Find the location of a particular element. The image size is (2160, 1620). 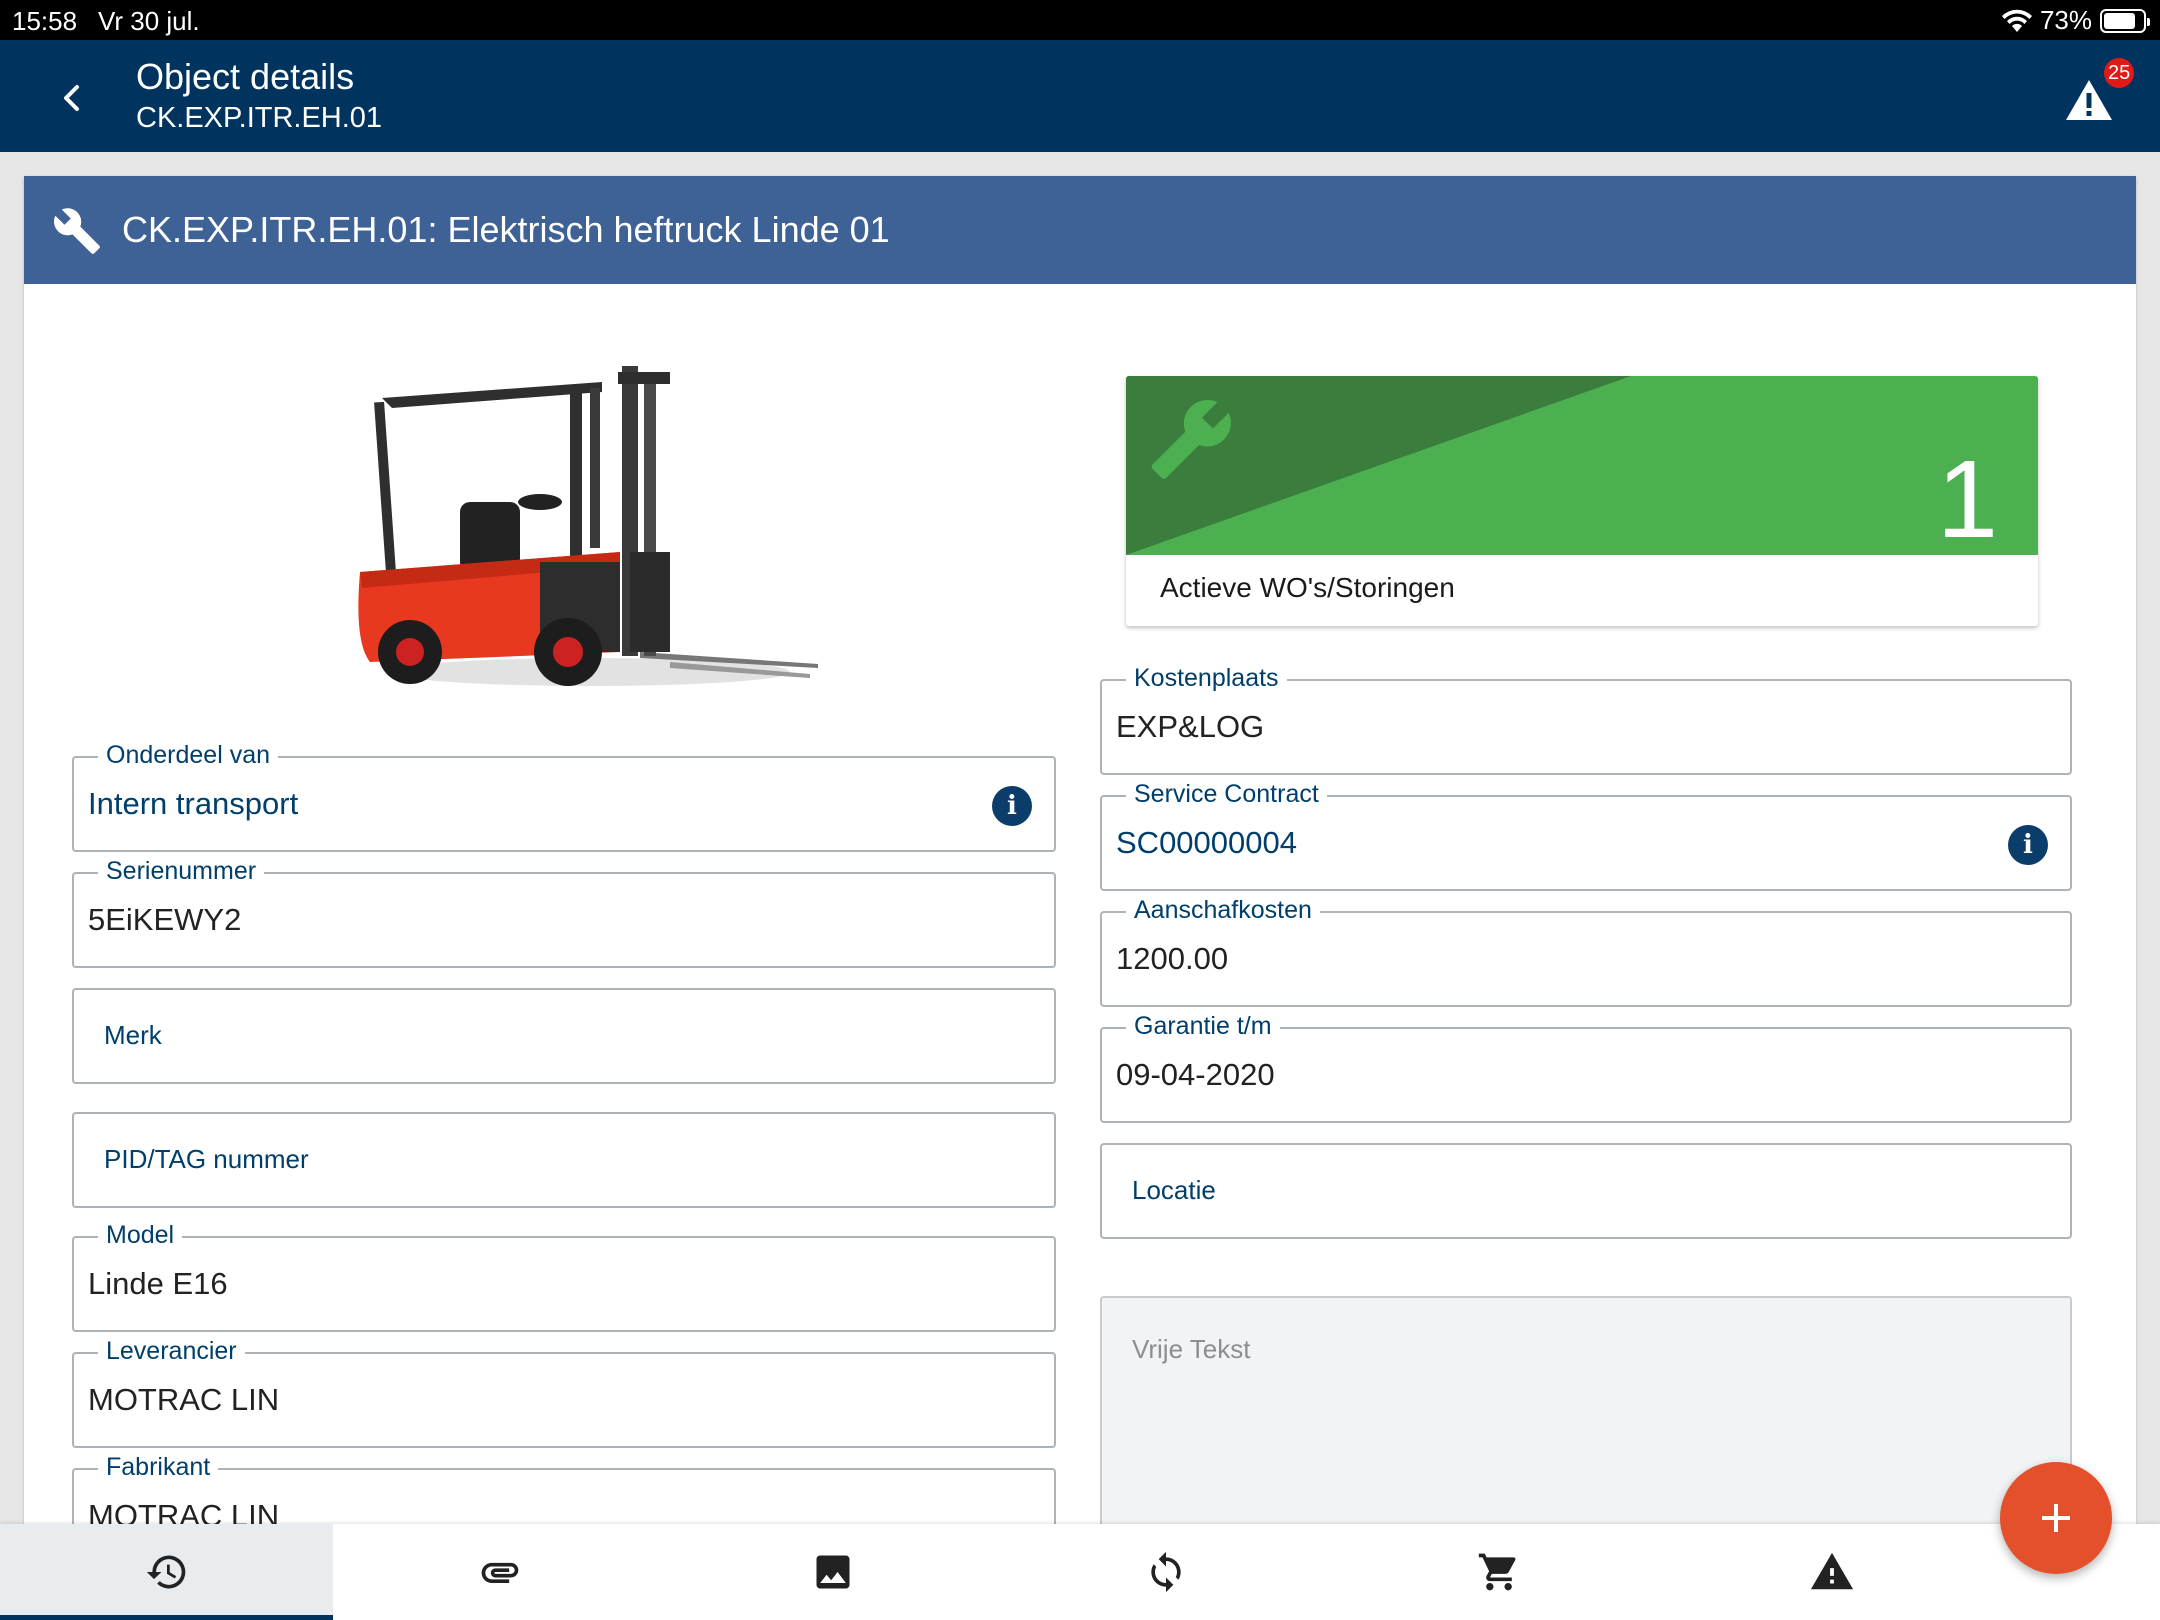

field-label: Kostenplaats is located at coordinates (1206, 678).